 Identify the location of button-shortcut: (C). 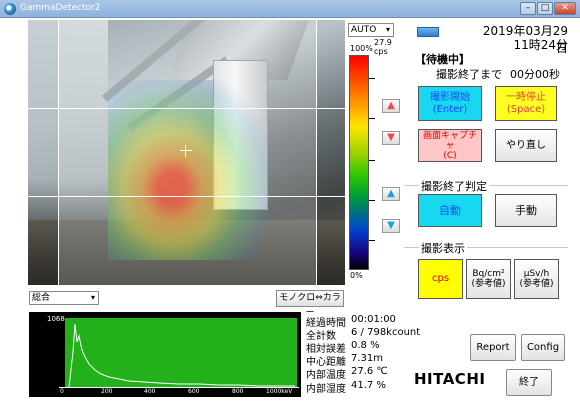
(450, 155).